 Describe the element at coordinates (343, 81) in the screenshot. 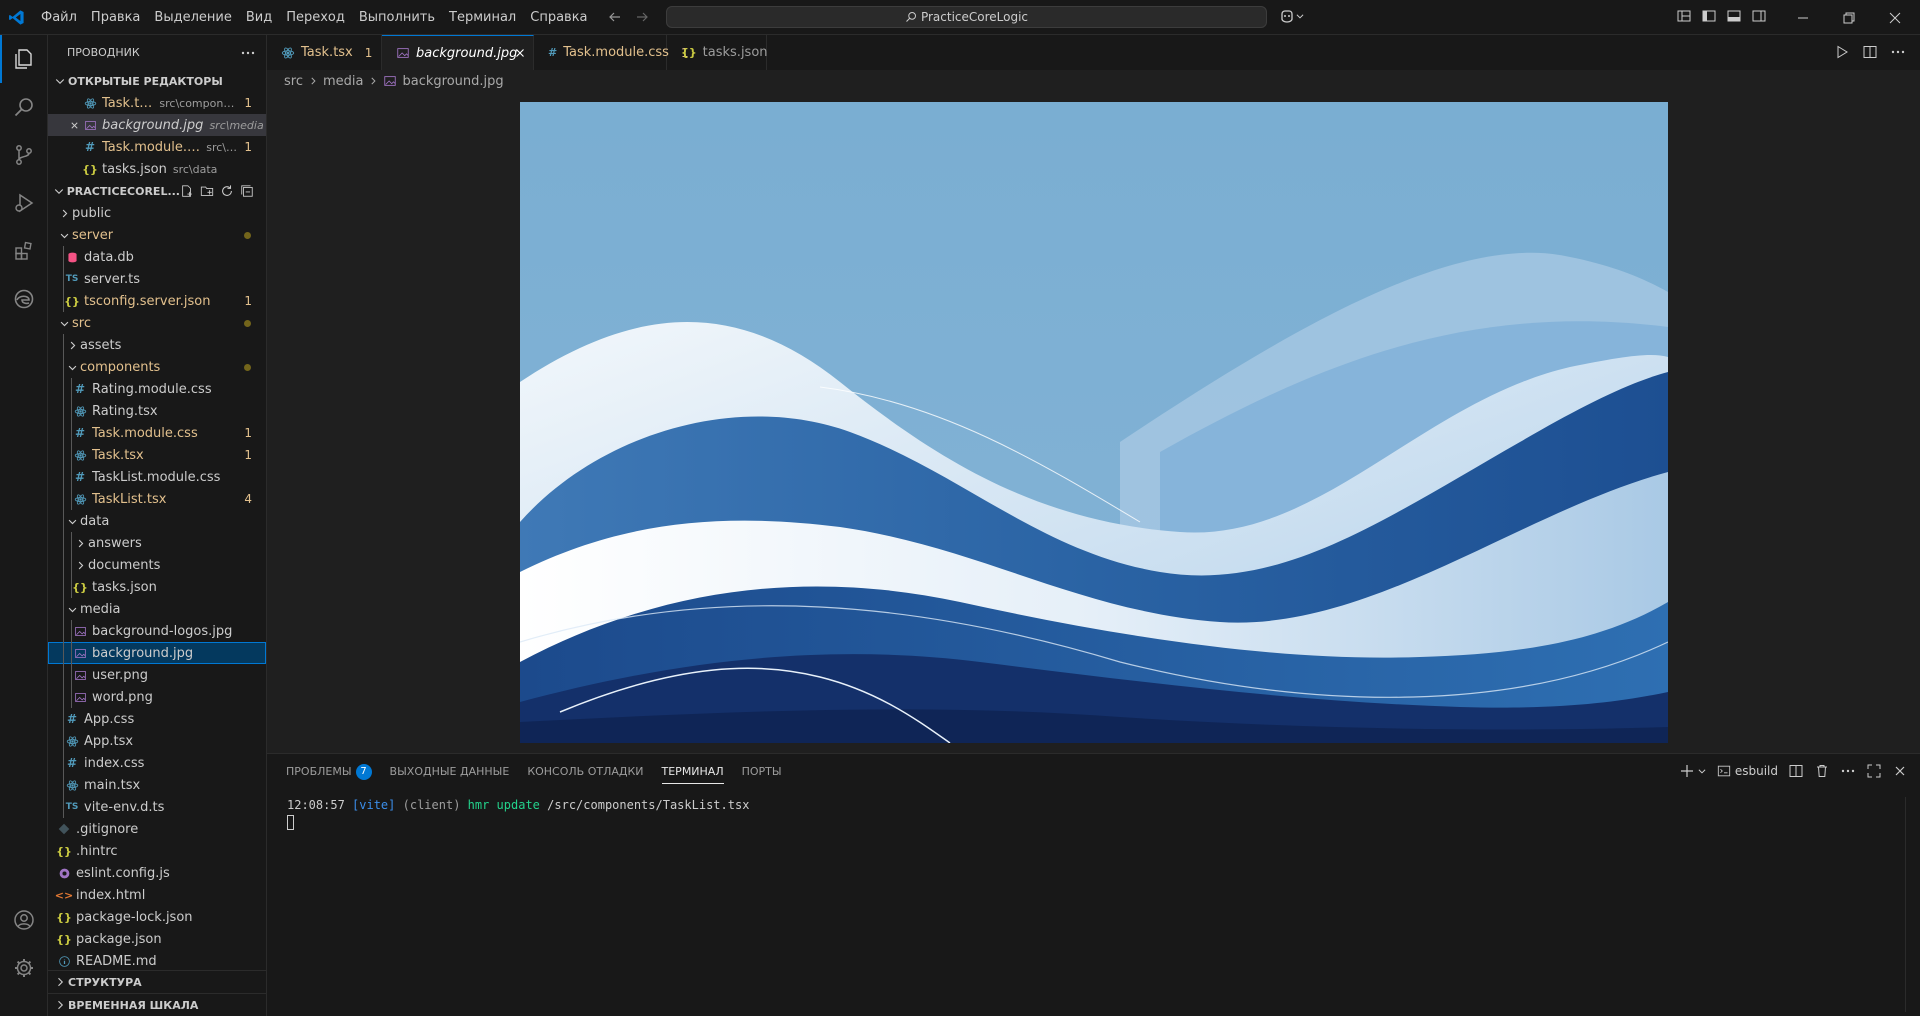

I see `breadcrumb-item: media` at that location.